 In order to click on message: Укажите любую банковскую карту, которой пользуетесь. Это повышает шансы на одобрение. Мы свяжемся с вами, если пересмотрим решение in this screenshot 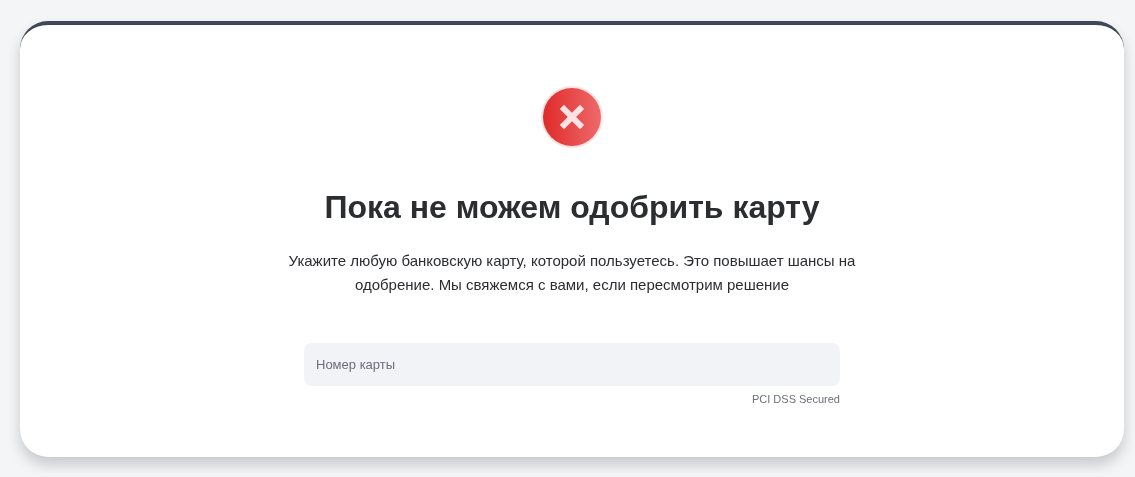, I will do `click(572, 273)`.